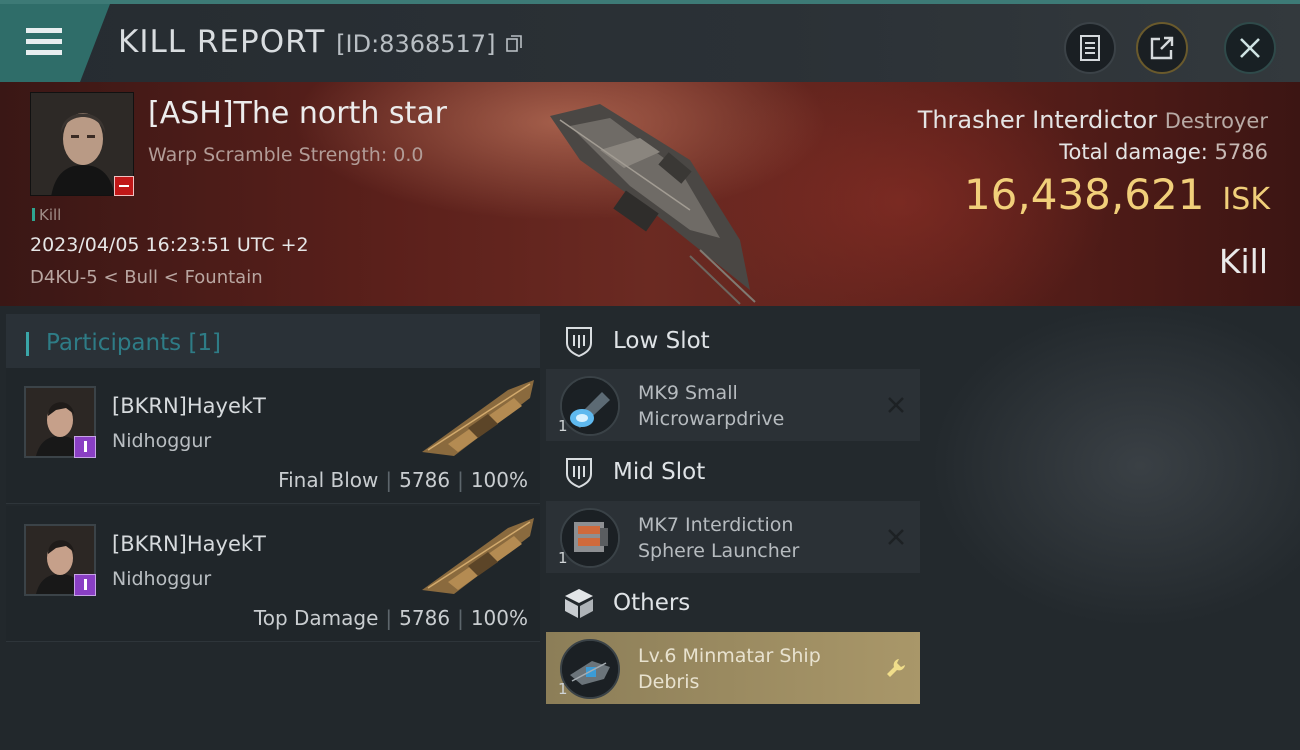 This screenshot has height=750, width=1300. I want to click on participants-label: Participants, so click(114, 343).